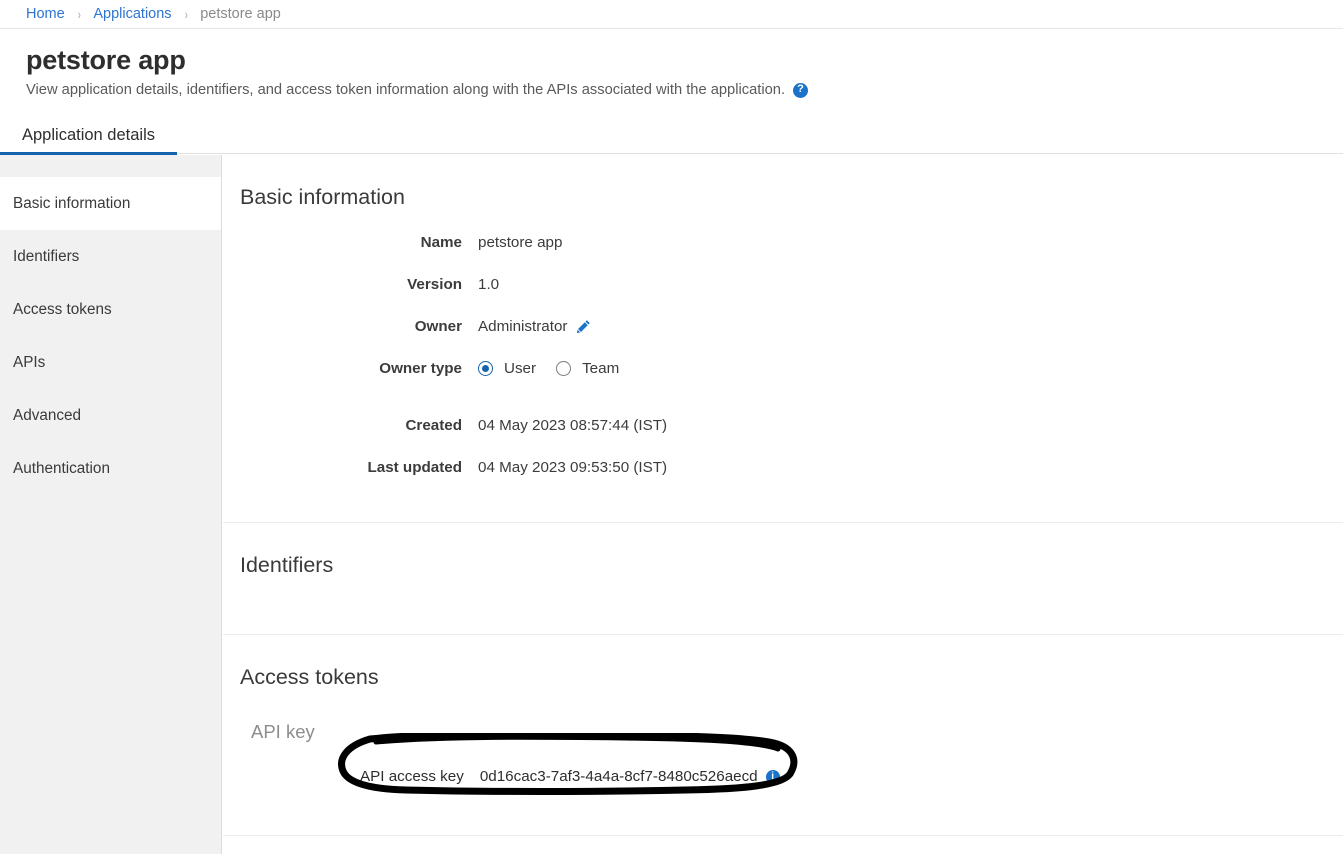  I want to click on field-label-created: Created, so click(433, 425).